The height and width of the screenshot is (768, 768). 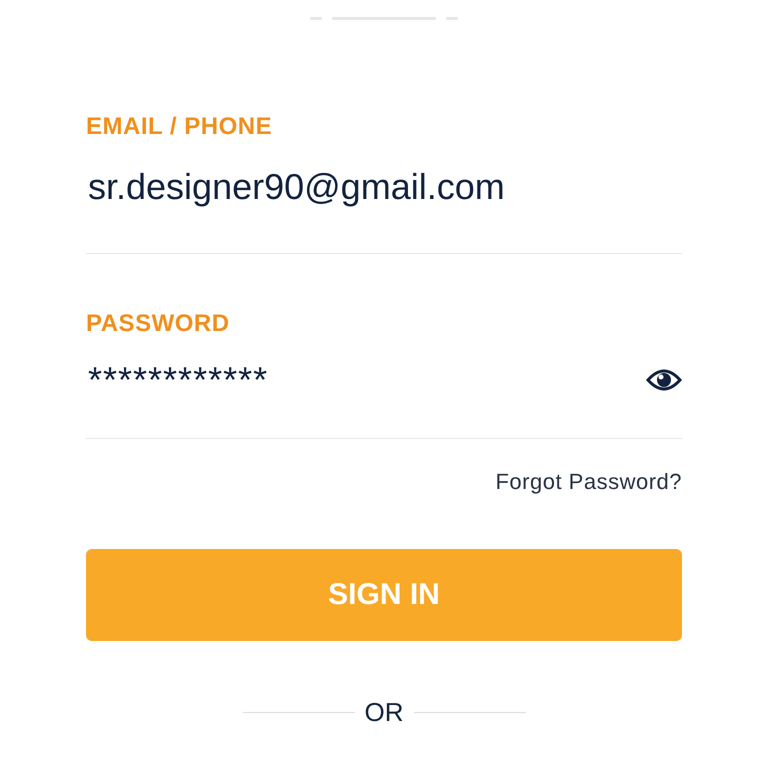 I want to click on password-field: ************, so click(x=366, y=380).